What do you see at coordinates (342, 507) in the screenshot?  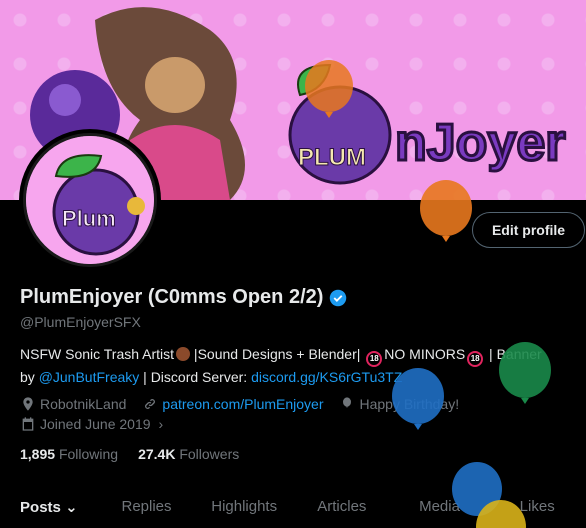 I see `tab-articles: Articles` at bounding box center [342, 507].